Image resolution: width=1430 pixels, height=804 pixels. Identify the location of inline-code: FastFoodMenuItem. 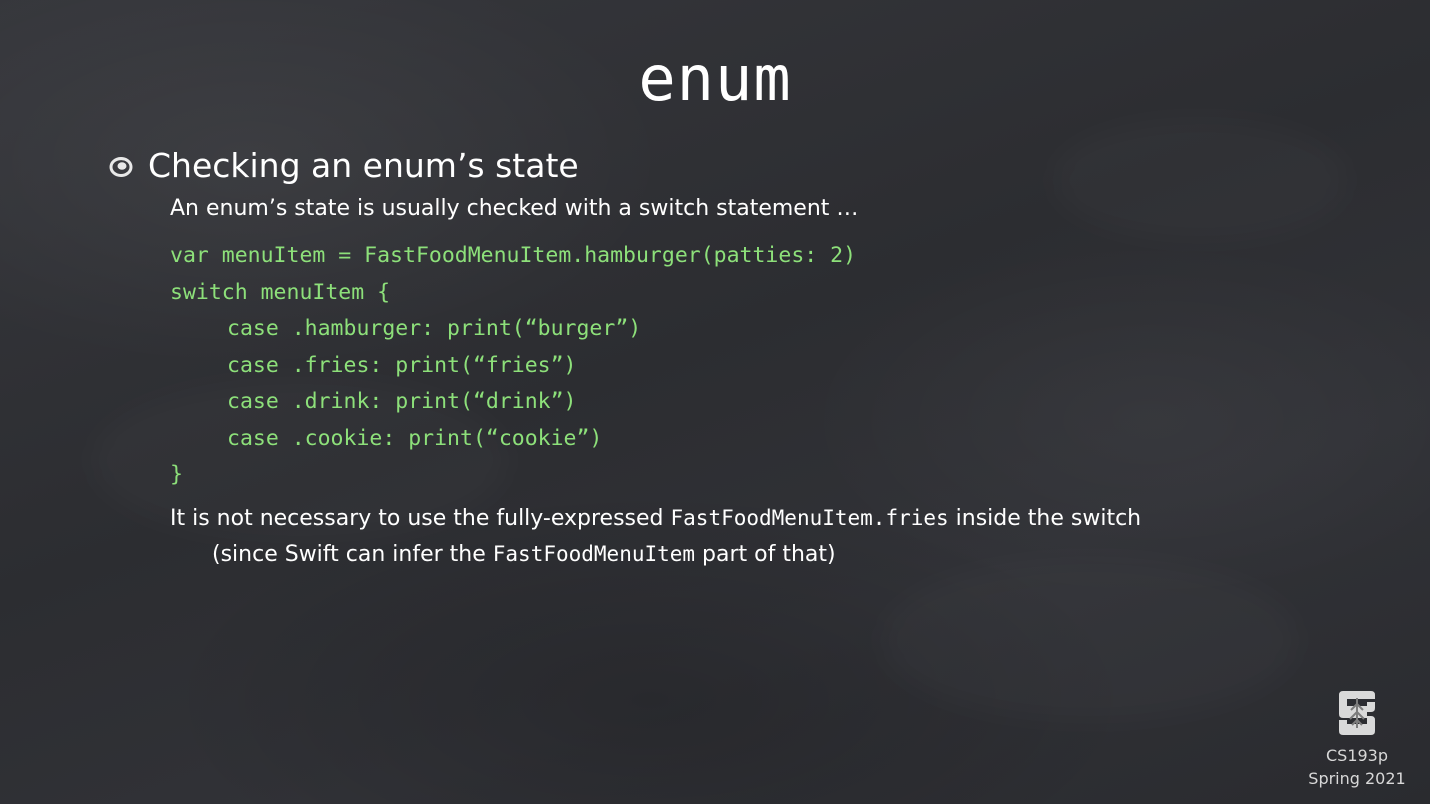
(594, 554).